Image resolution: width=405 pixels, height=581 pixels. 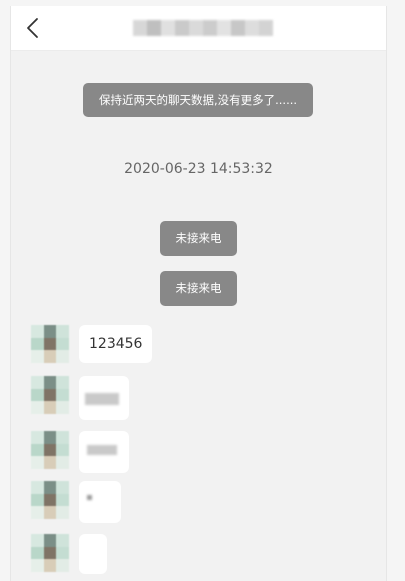 What do you see at coordinates (203, 28) in the screenshot?
I see `contact-name-redacted` at bounding box center [203, 28].